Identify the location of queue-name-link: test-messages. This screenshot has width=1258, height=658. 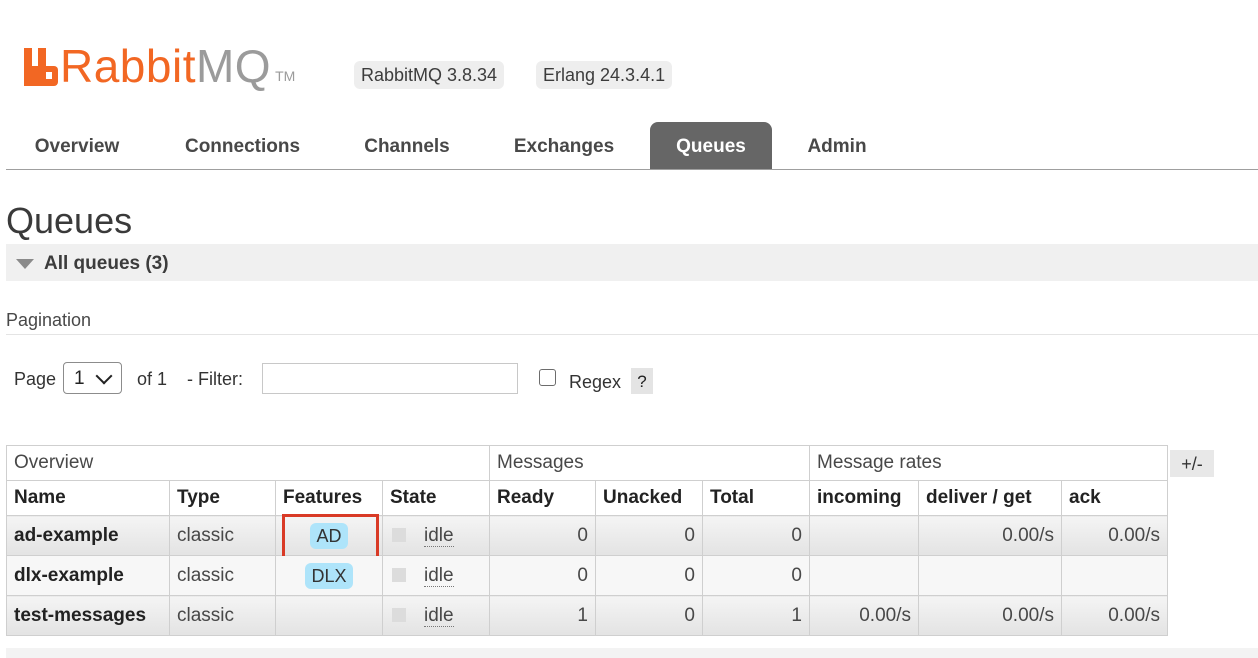
(88, 615).